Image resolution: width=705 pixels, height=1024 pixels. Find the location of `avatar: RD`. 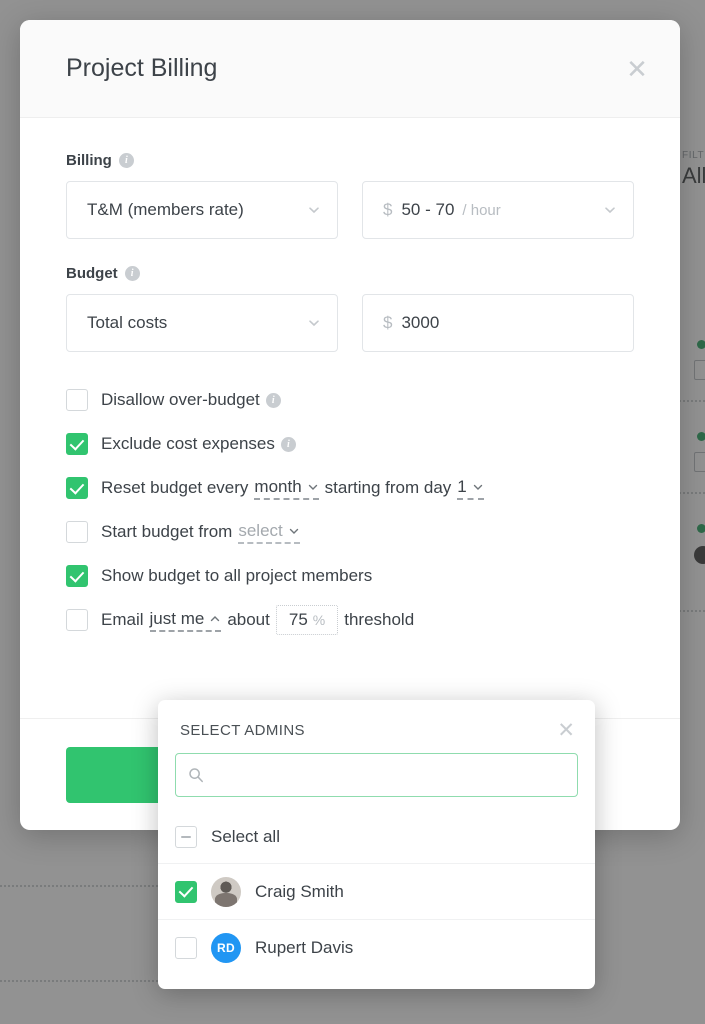

avatar: RD is located at coordinates (226, 947).